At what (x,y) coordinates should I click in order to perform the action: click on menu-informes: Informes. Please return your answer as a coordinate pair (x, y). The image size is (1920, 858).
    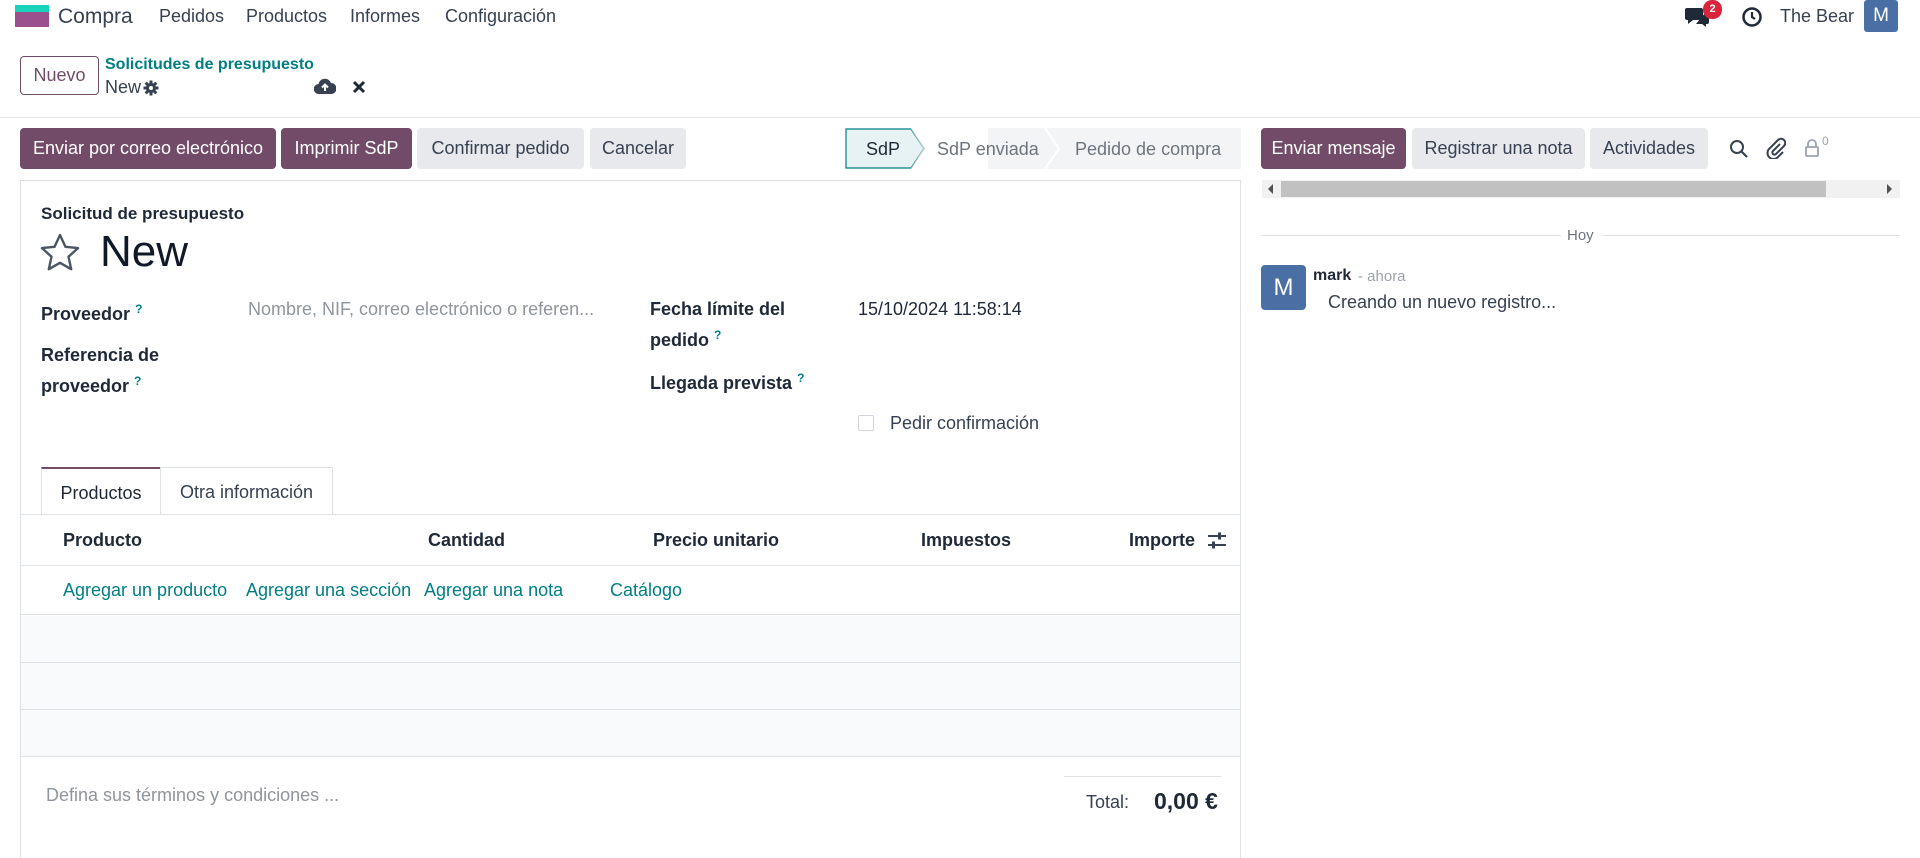
    Looking at the image, I should click on (385, 16).